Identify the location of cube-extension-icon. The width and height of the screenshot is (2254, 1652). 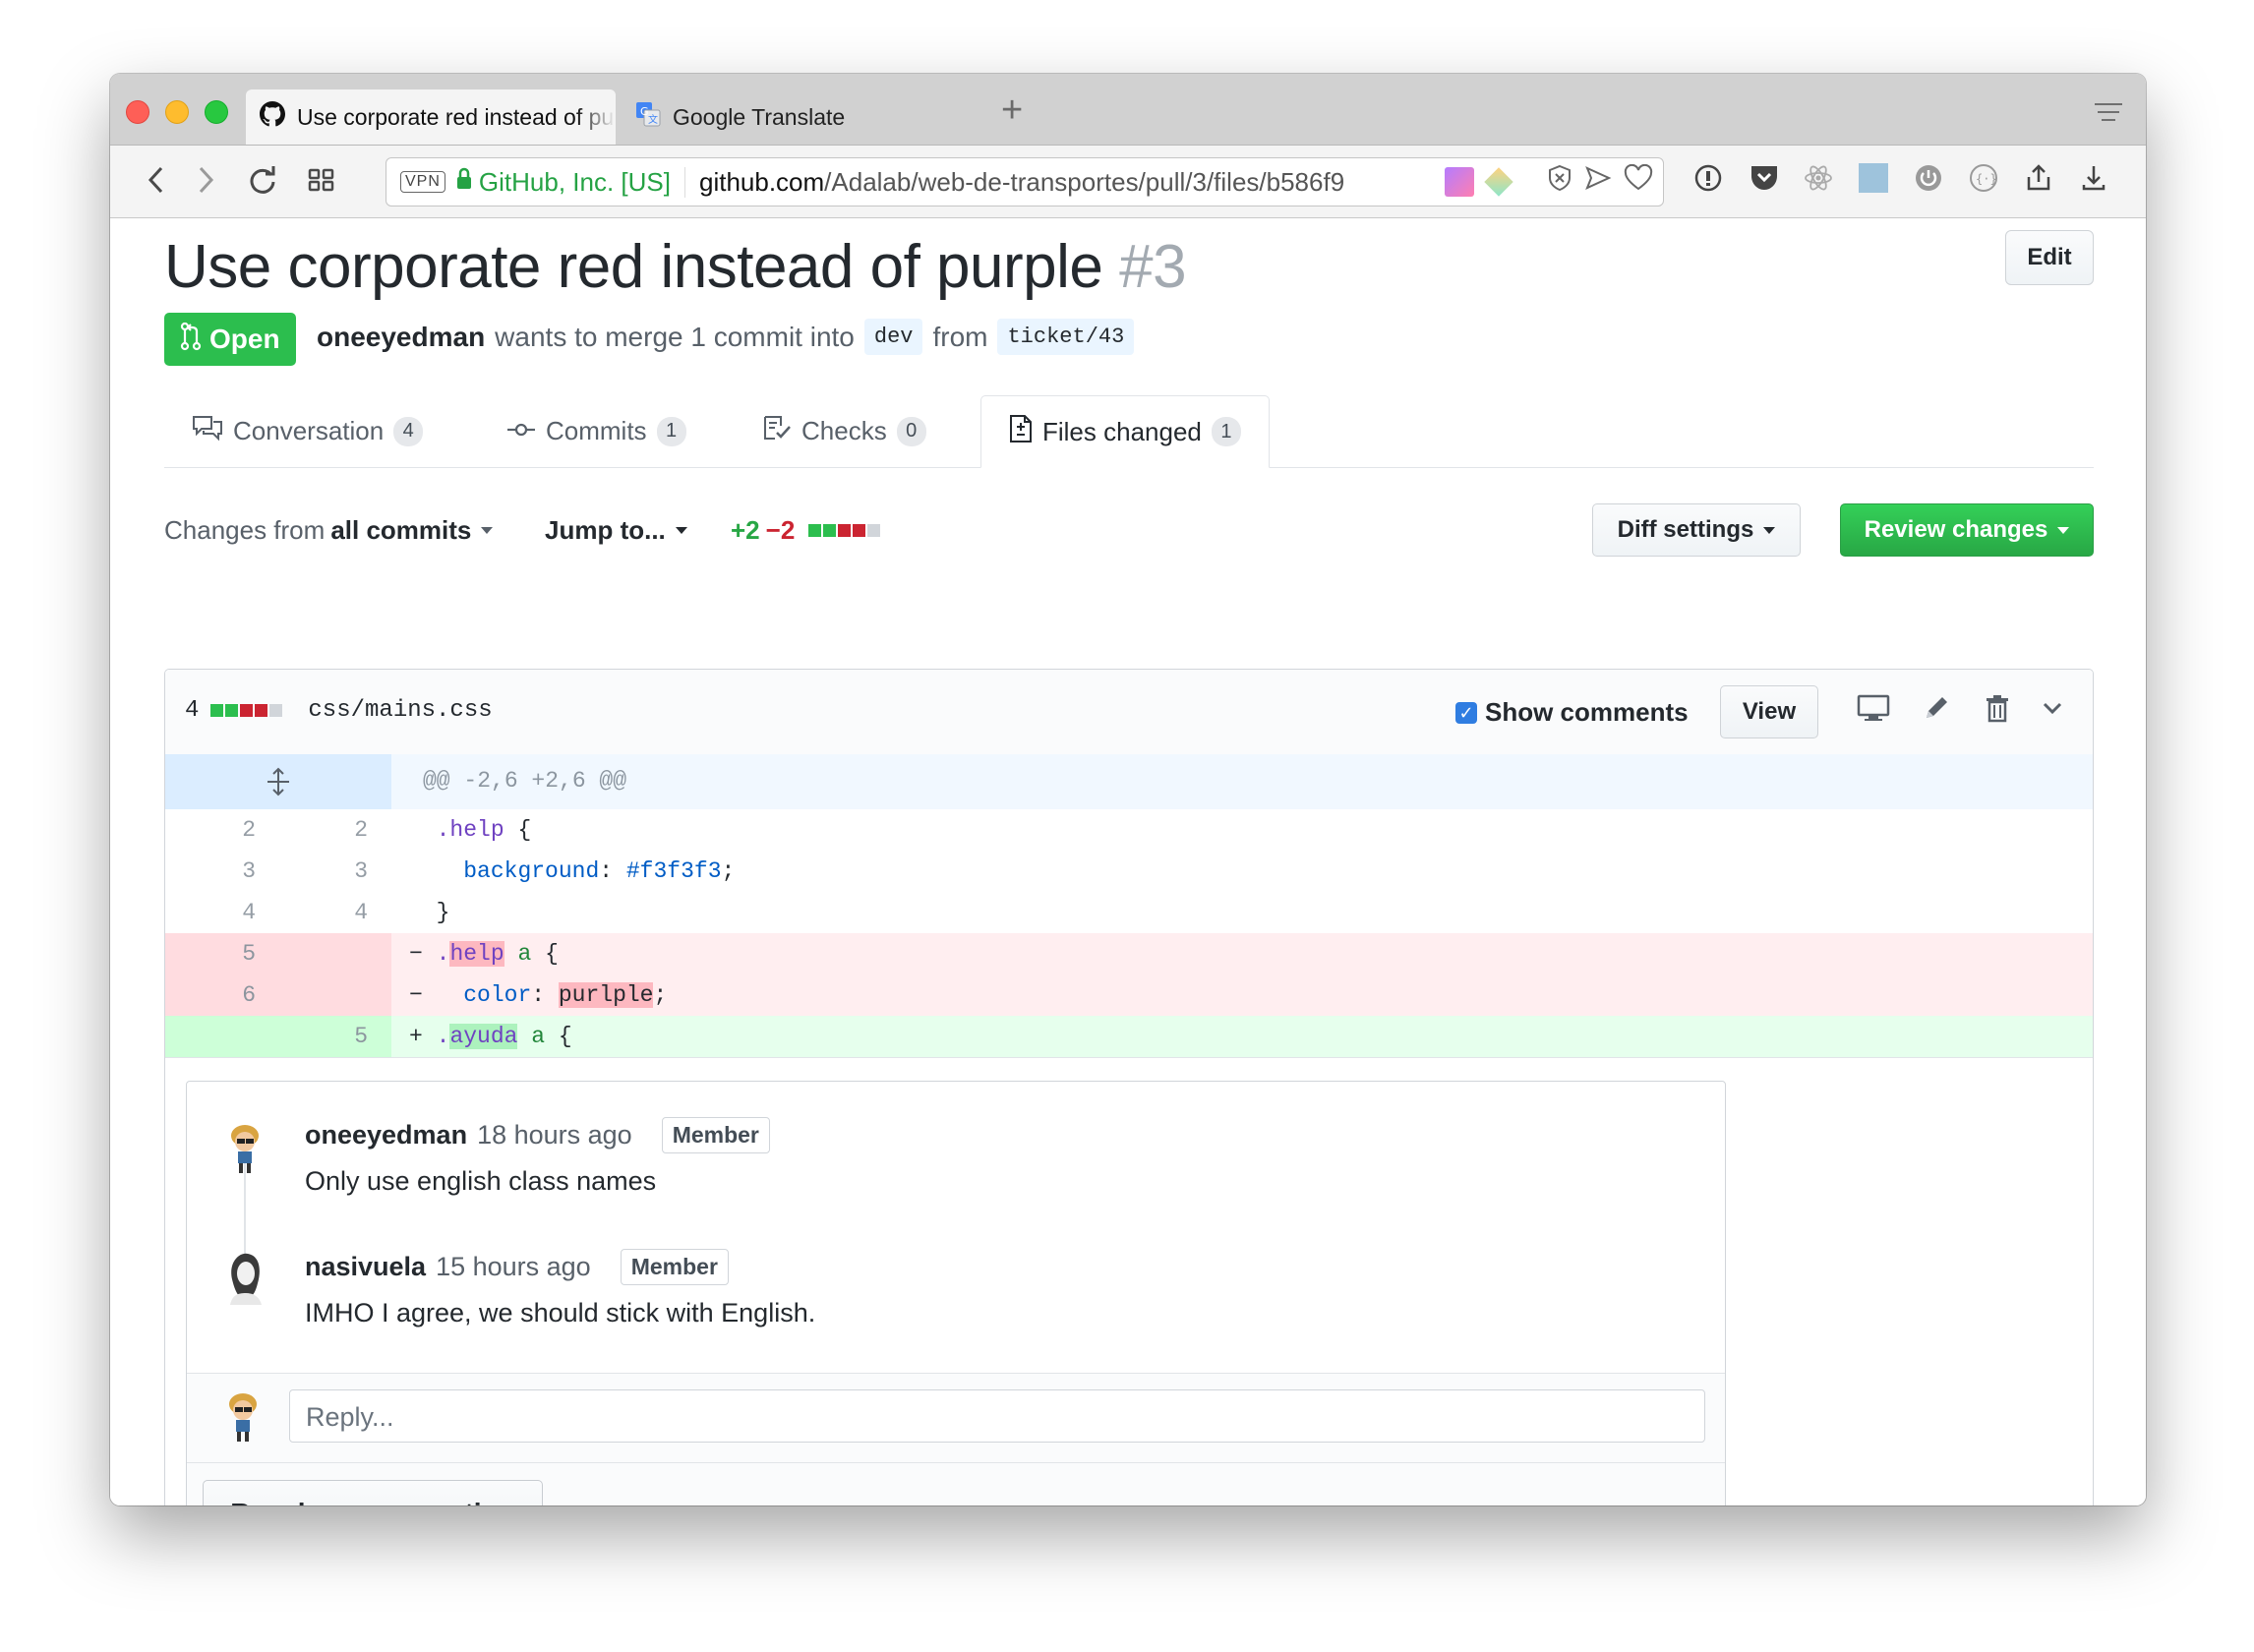
(1499, 181).